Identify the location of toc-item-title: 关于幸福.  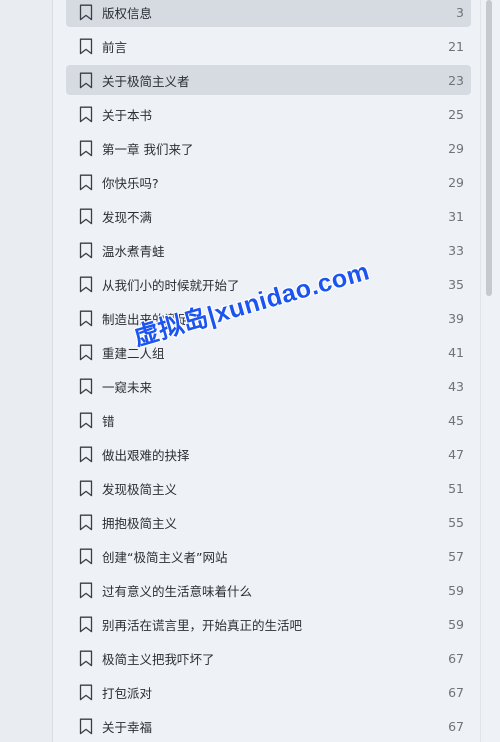
(127, 727).